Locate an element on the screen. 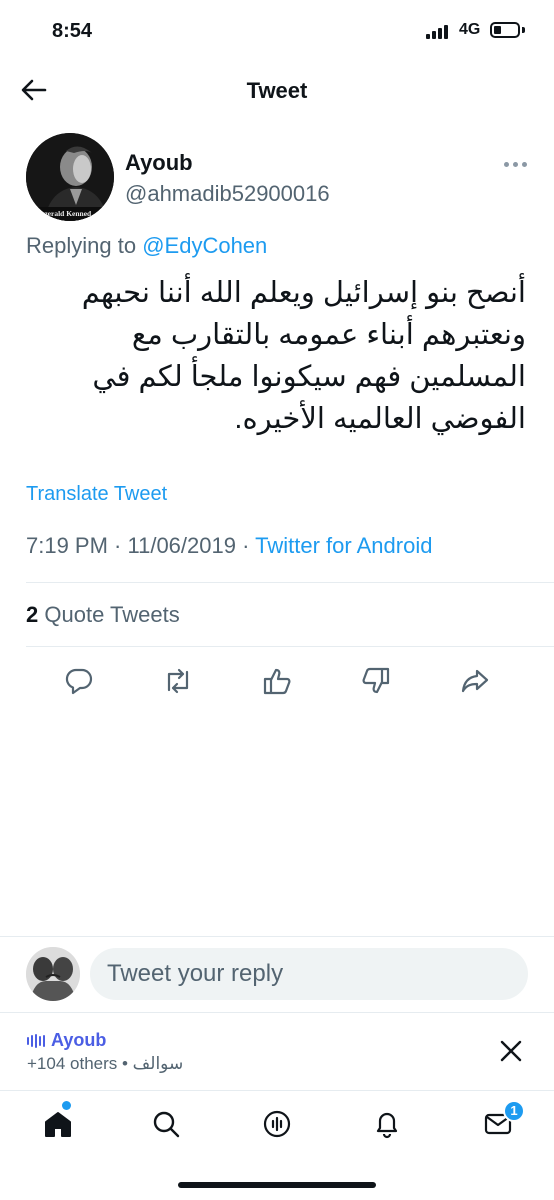  tab-spaces is located at coordinates (277, 1124).